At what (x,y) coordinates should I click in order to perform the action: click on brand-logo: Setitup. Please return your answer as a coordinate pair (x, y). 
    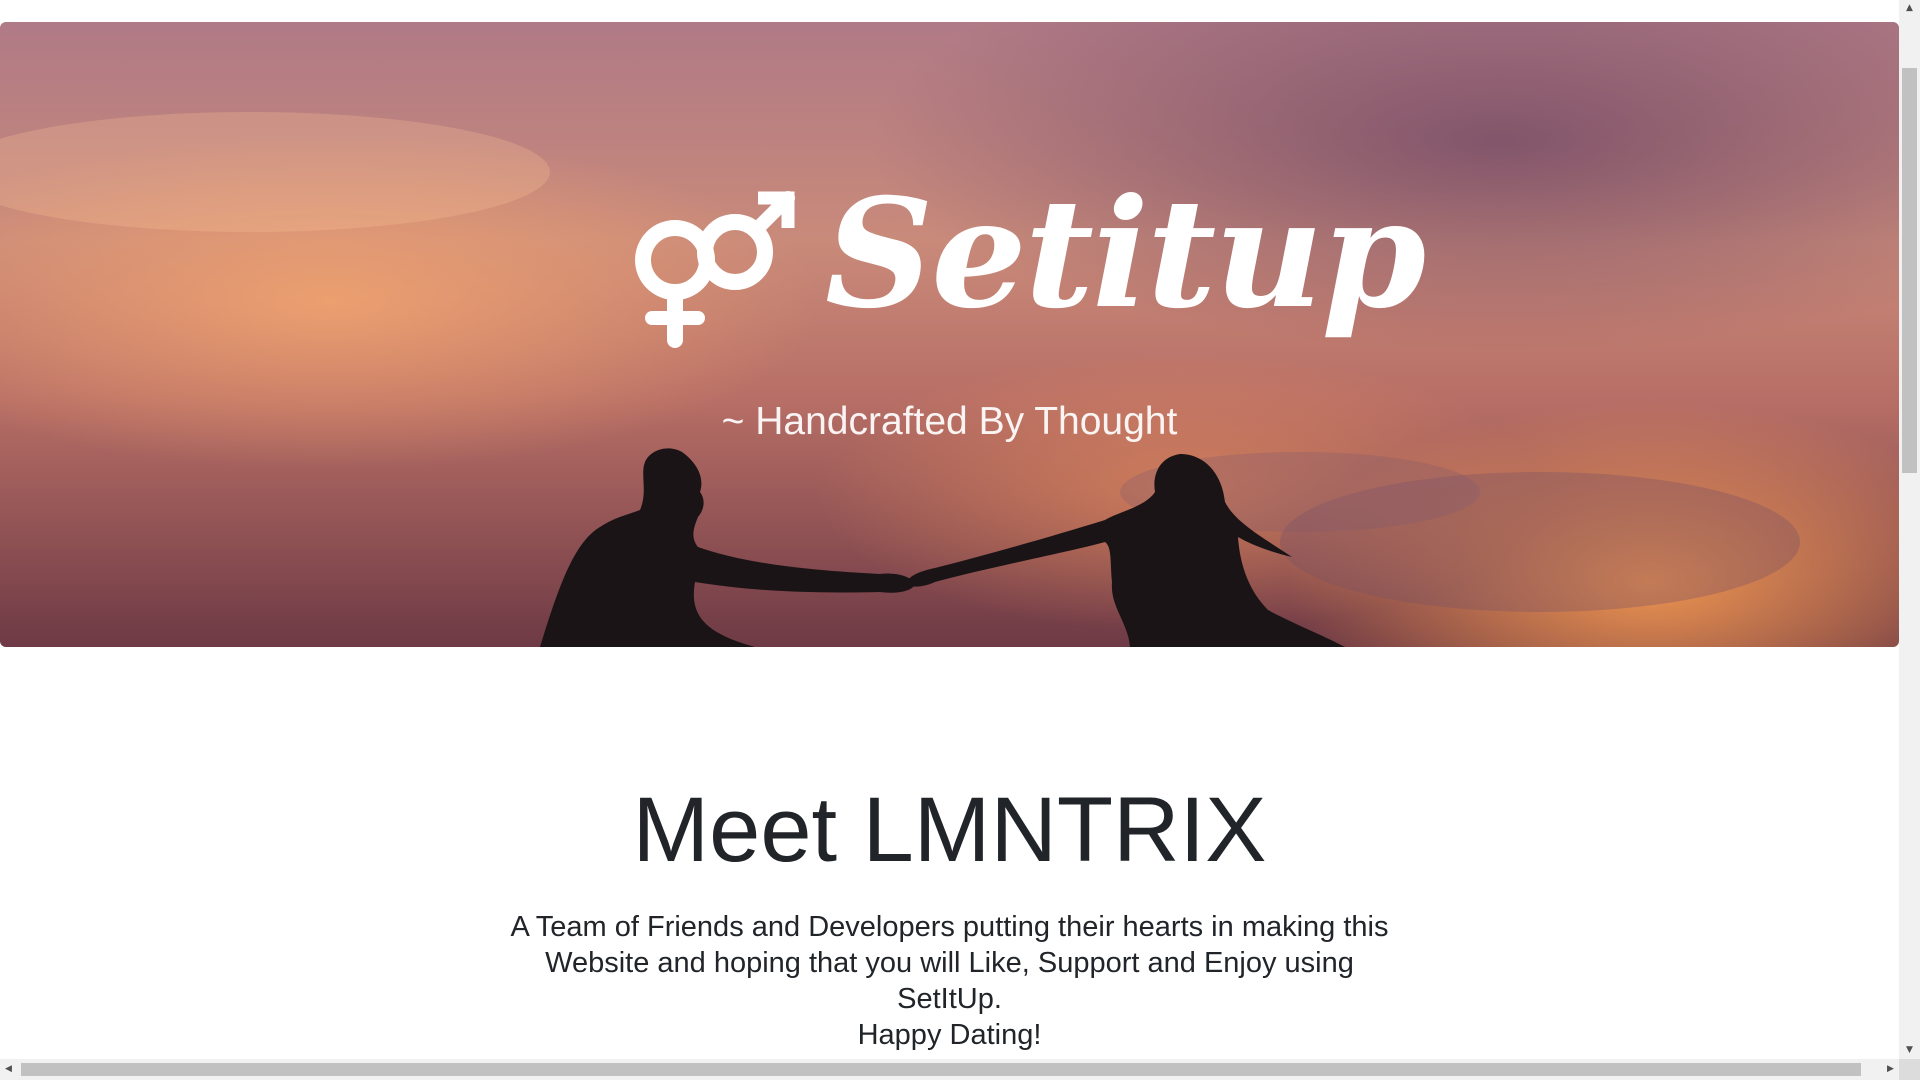
    Looking at the image, I should click on (1028, 282).